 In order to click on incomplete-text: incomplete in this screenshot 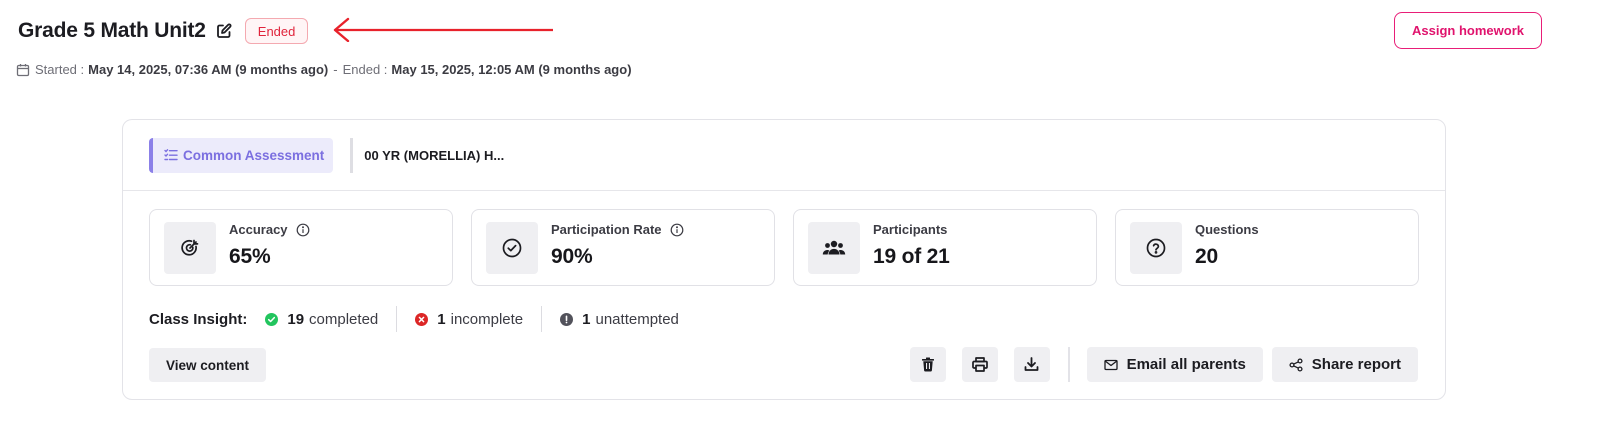, I will do `click(487, 319)`.